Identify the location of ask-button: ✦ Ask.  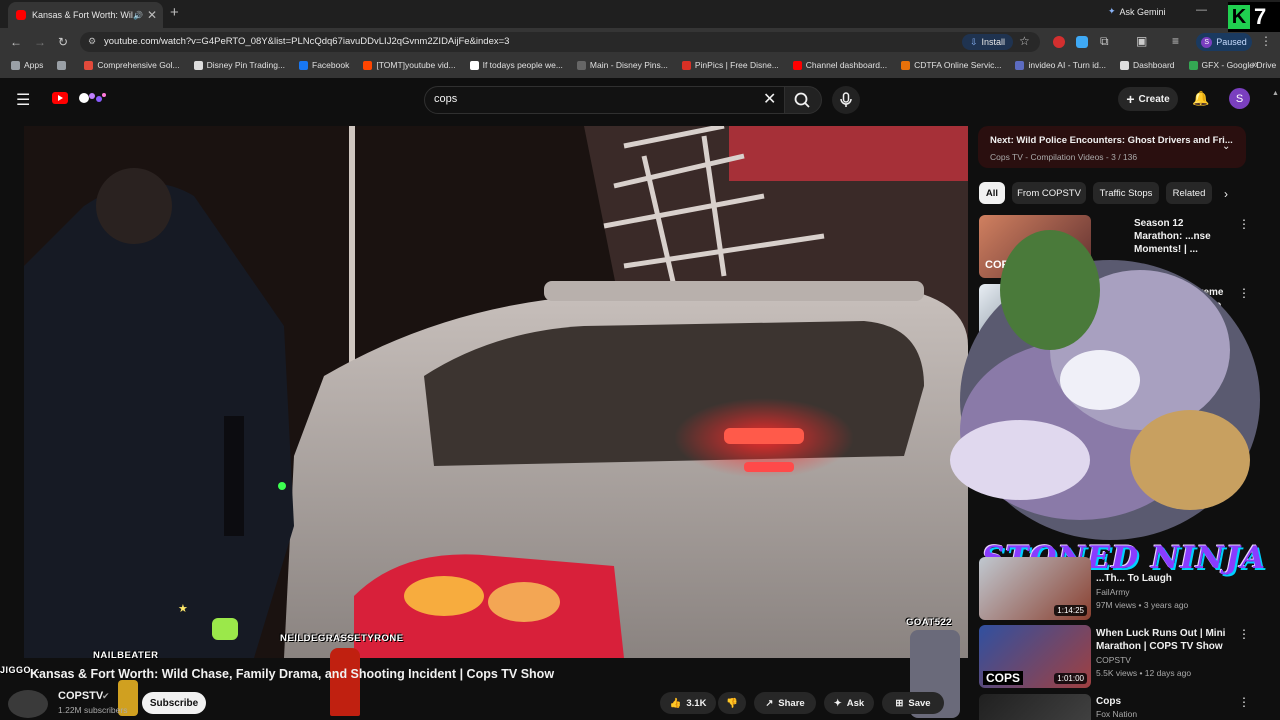
(849, 703).